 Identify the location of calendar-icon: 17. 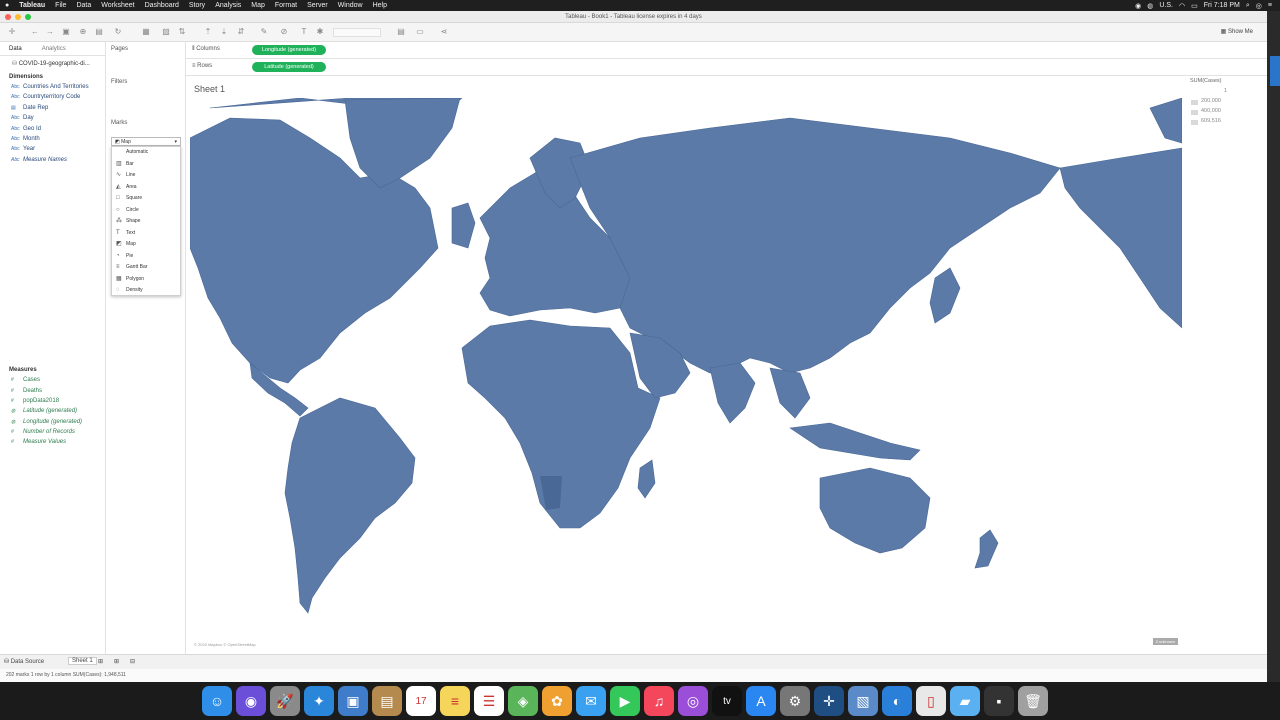
(421, 701).